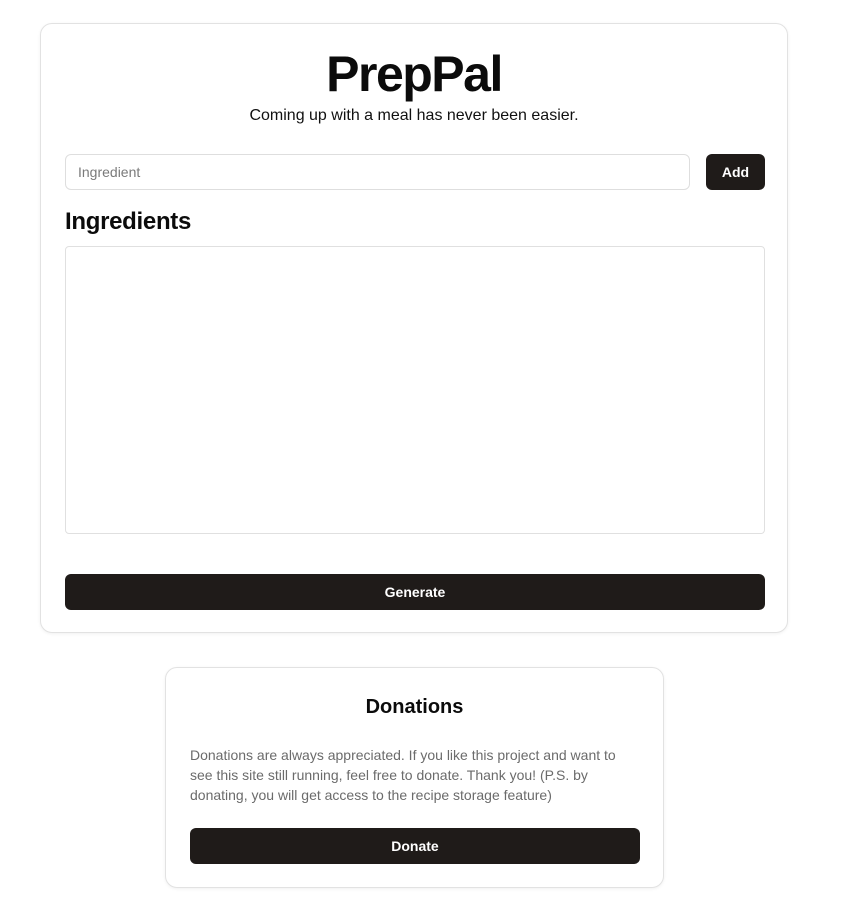  What do you see at coordinates (414, 707) in the screenshot?
I see `donations-heading: Donations` at bounding box center [414, 707].